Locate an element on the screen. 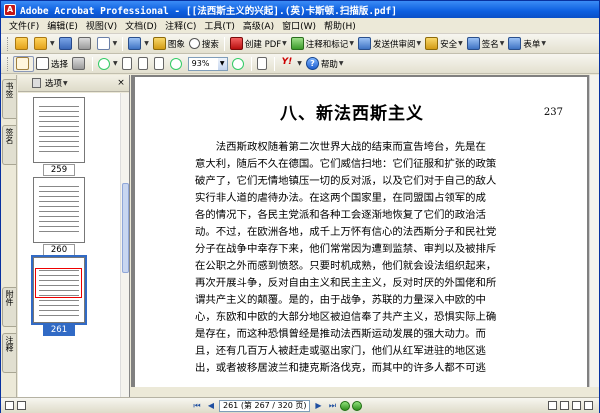  tab-comments: 注释 is located at coordinates (9, 353).